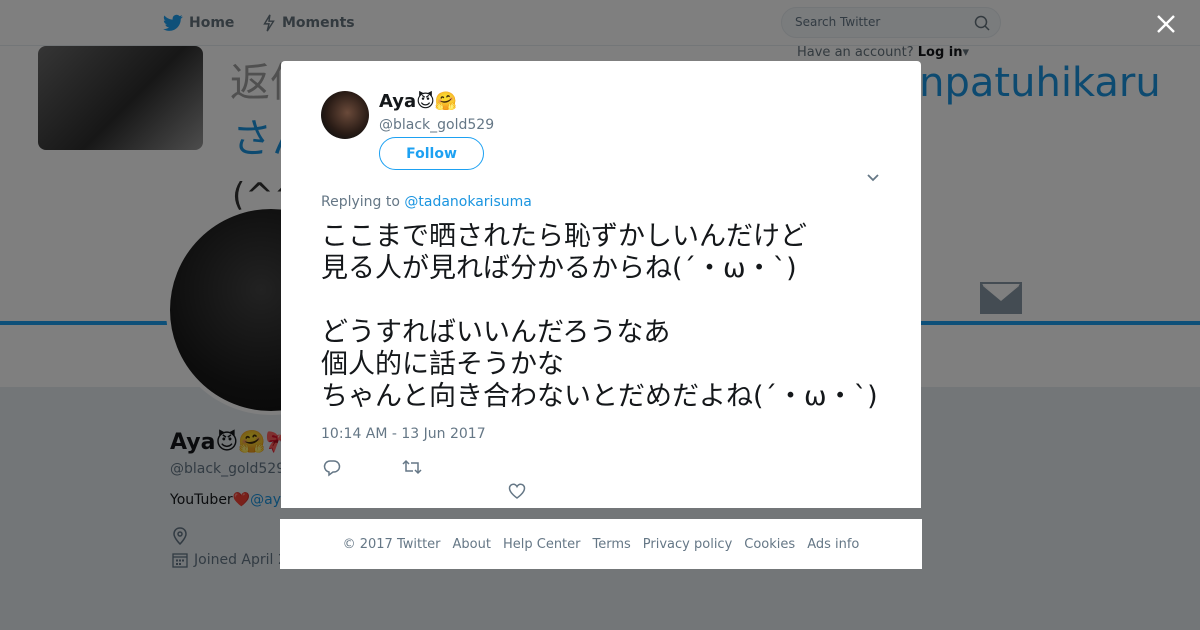  What do you see at coordinates (442, 364) in the screenshot?
I see `tweet-text-line: 個人的に話そうかな` at bounding box center [442, 364].